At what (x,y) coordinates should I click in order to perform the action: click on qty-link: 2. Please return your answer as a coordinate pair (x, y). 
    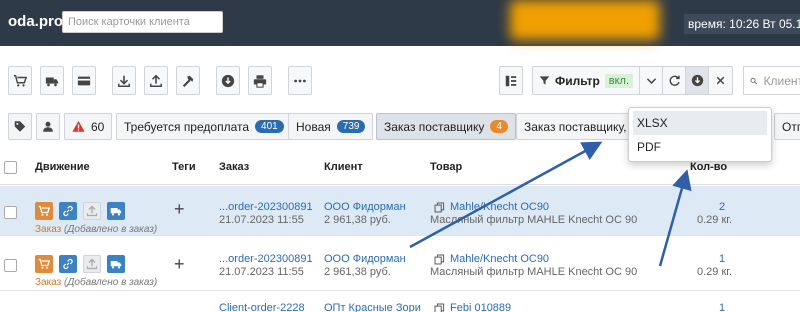
    Looking at the image, I should click on (722, 207).